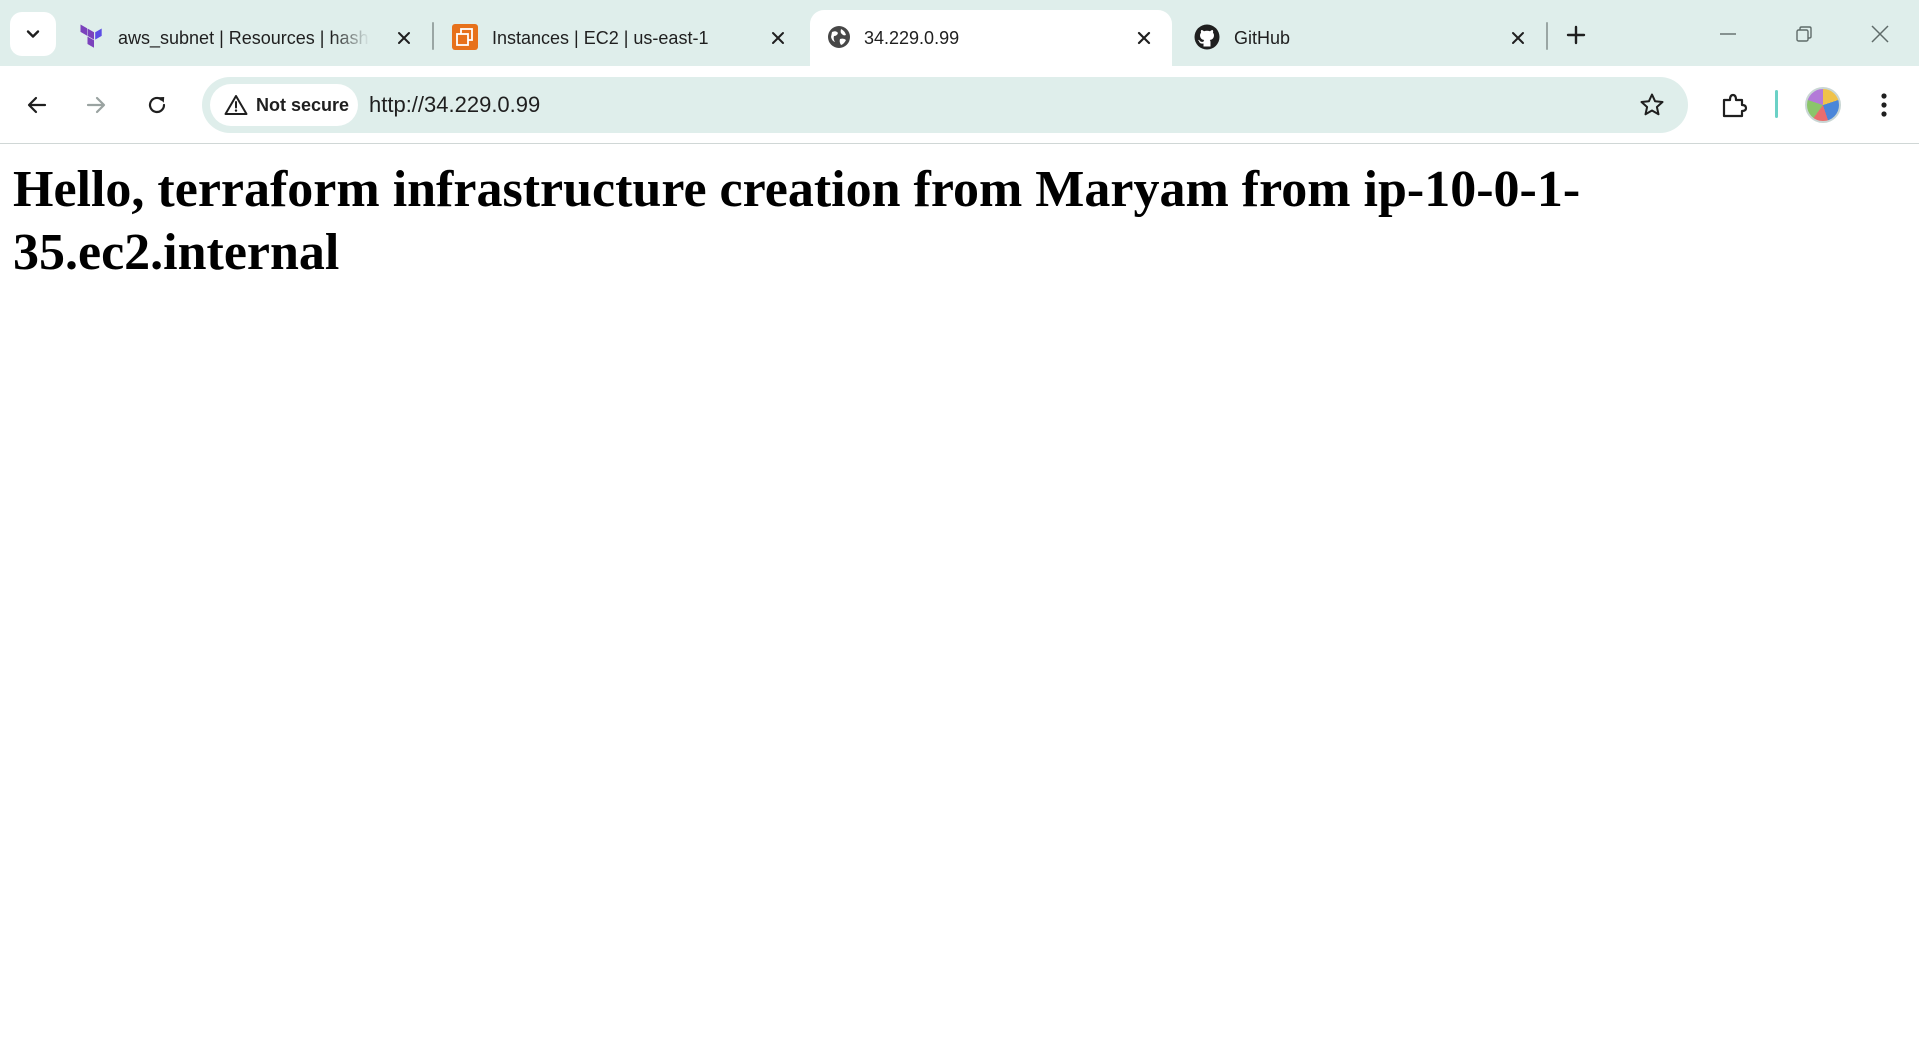 This screenshot has height=1047, width=1919. I want to click on new-tab-button, so click(1576, 35).